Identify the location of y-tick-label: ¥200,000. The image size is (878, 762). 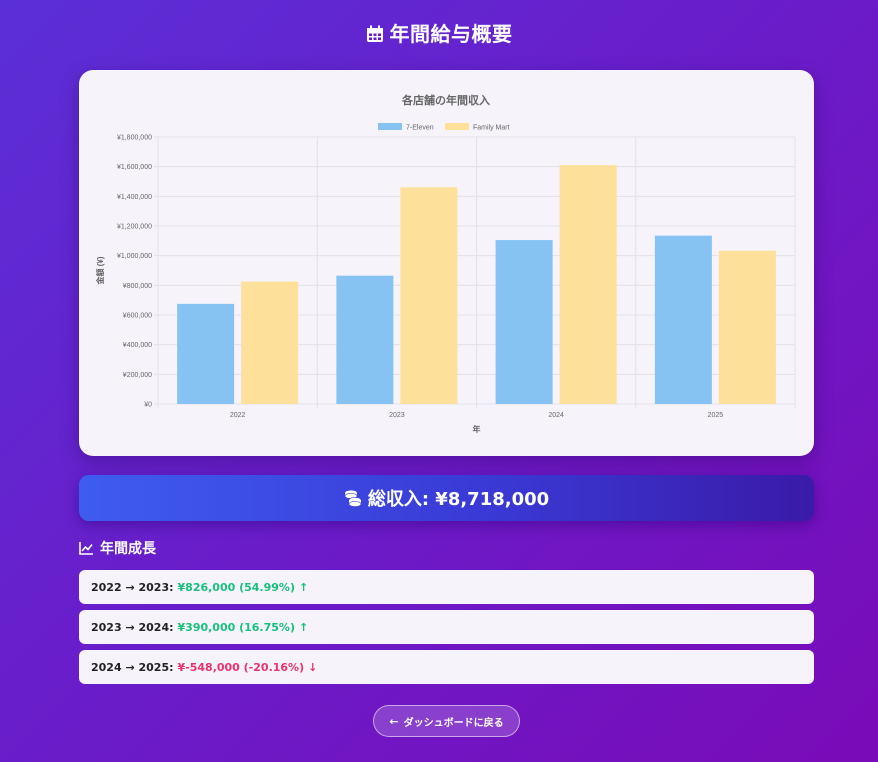
(137, 375).